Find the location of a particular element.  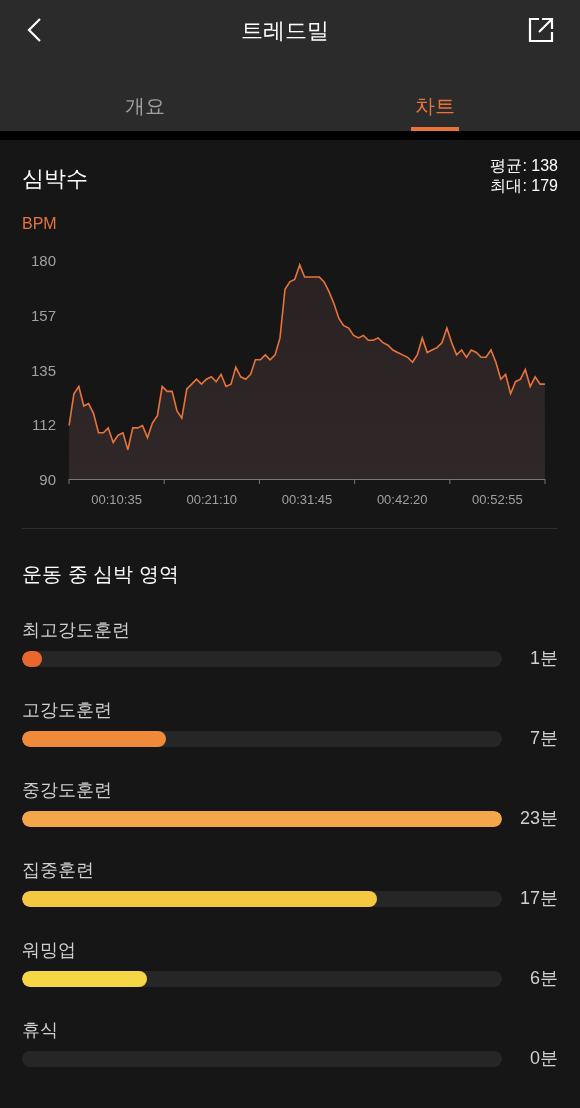

x-axis-label: 00:21:10 is located at coordinates (212, 499).